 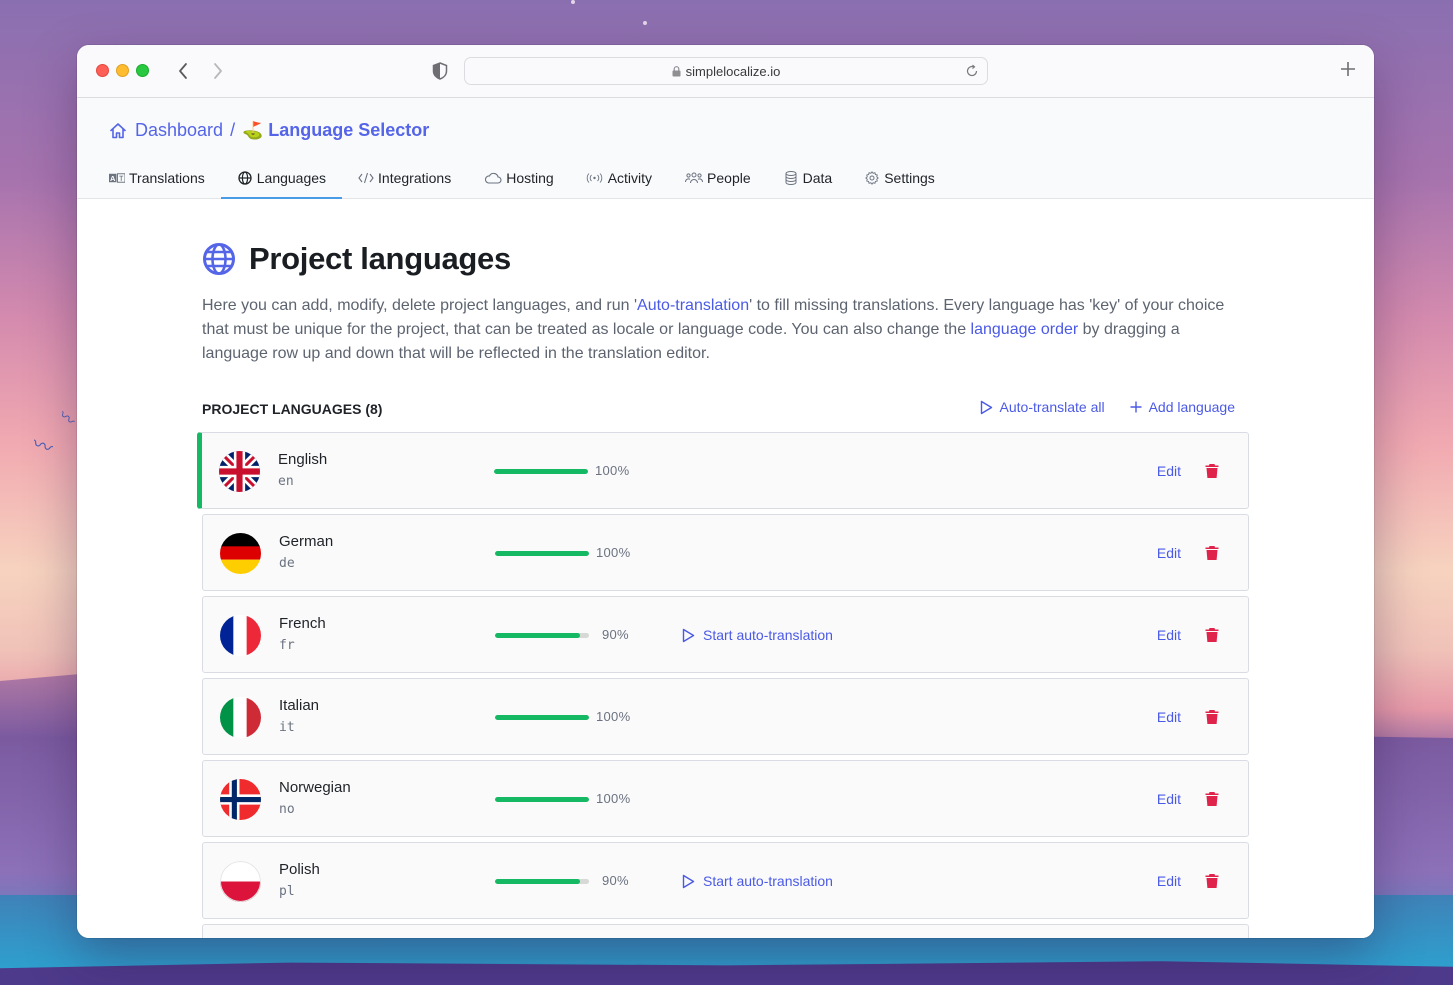 I want to click on home-icon, so click(x=118, y=130).